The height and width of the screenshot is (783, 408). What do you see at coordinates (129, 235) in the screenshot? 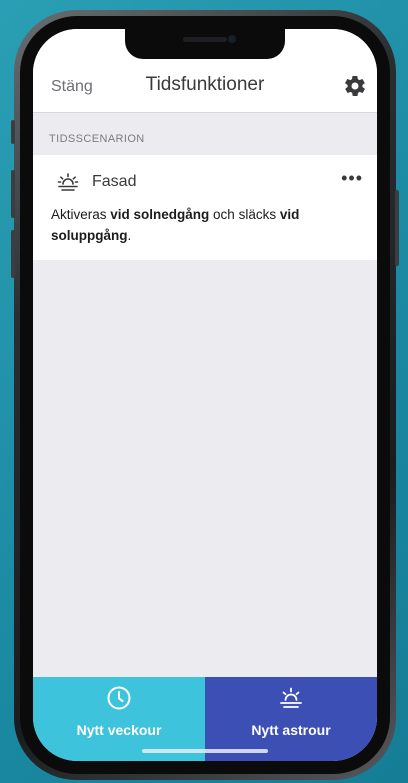
I see `desc-suffix: .` at bounding box center [129, 235].